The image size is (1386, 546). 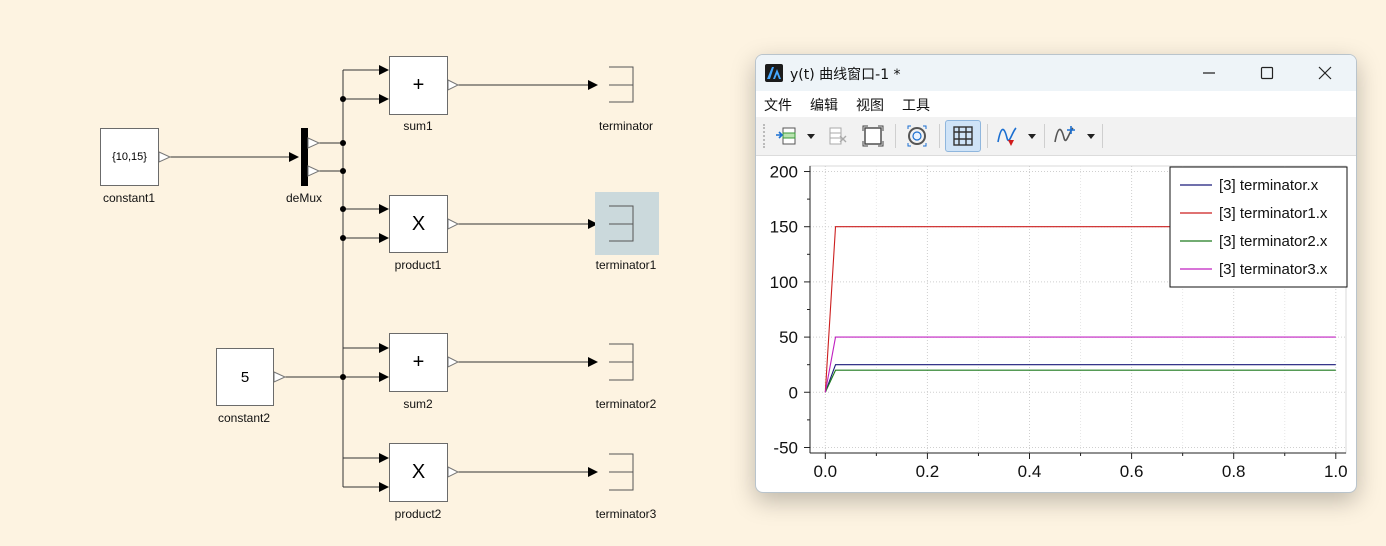 I want to click on fit-view-button, so click(x=873, y=136).